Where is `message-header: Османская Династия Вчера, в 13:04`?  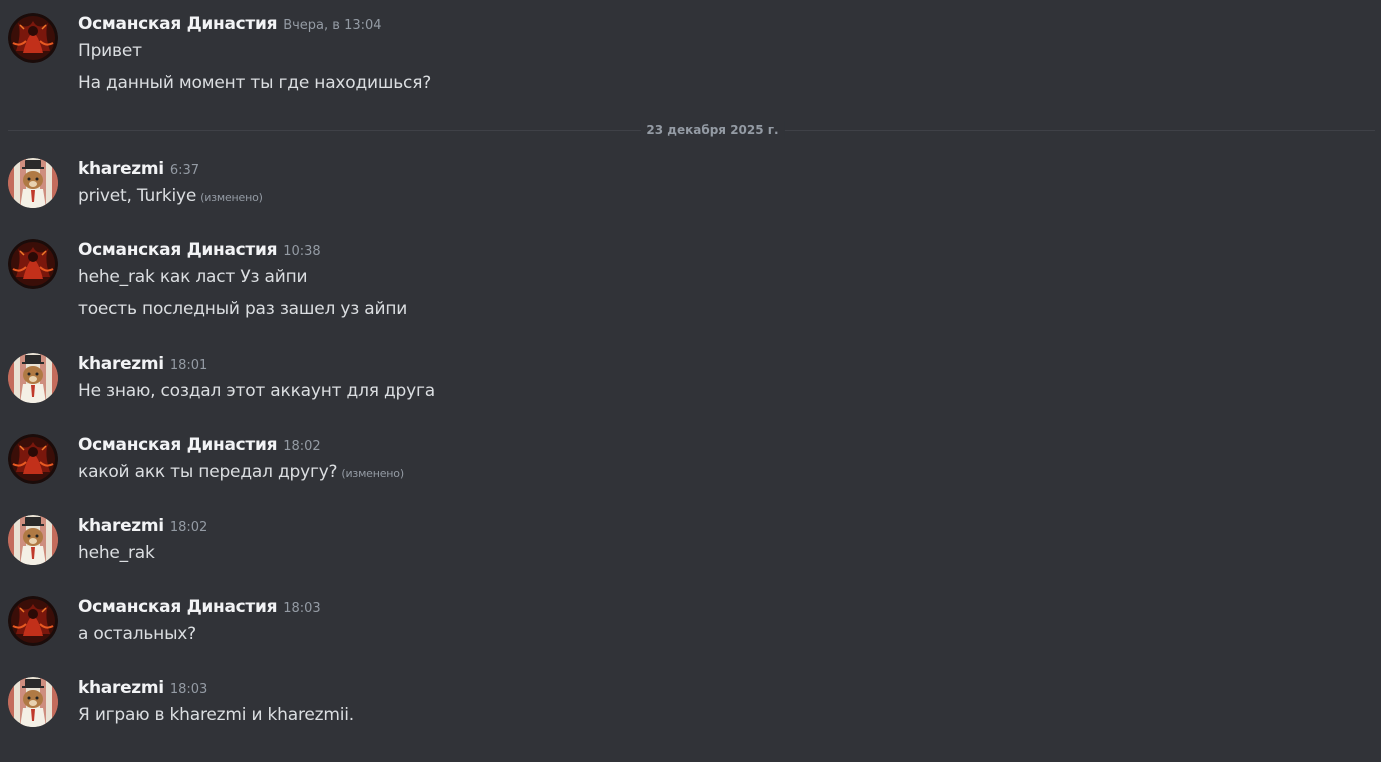 message-header: Османская Династия Вчера, в 13:04 is located at coordinates (230, 24).